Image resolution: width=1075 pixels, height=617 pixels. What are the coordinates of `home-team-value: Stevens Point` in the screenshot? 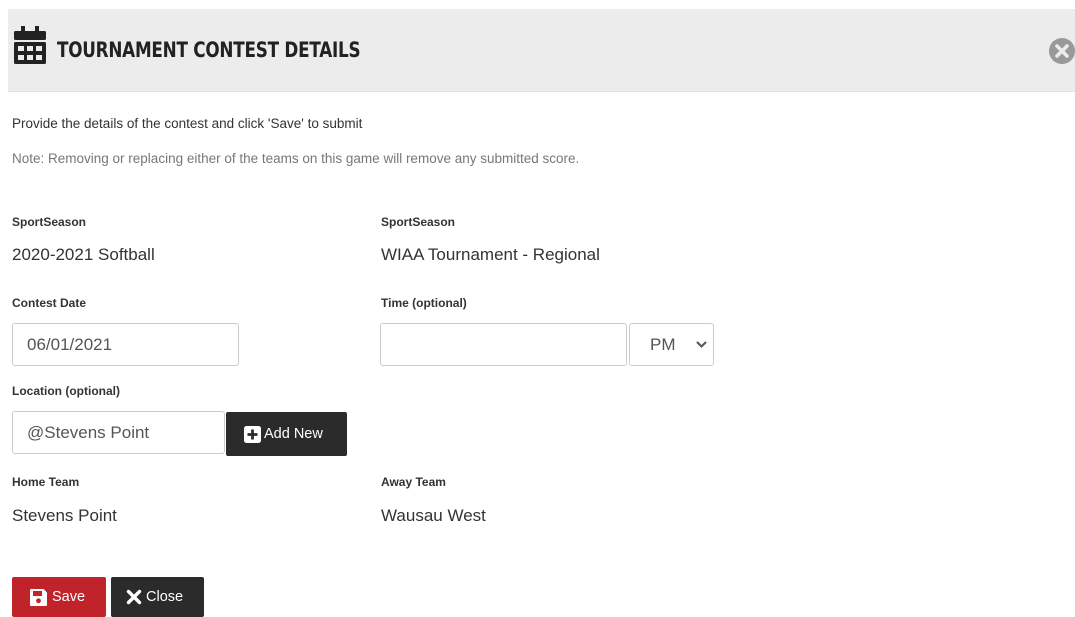 It's located at (64, 515).